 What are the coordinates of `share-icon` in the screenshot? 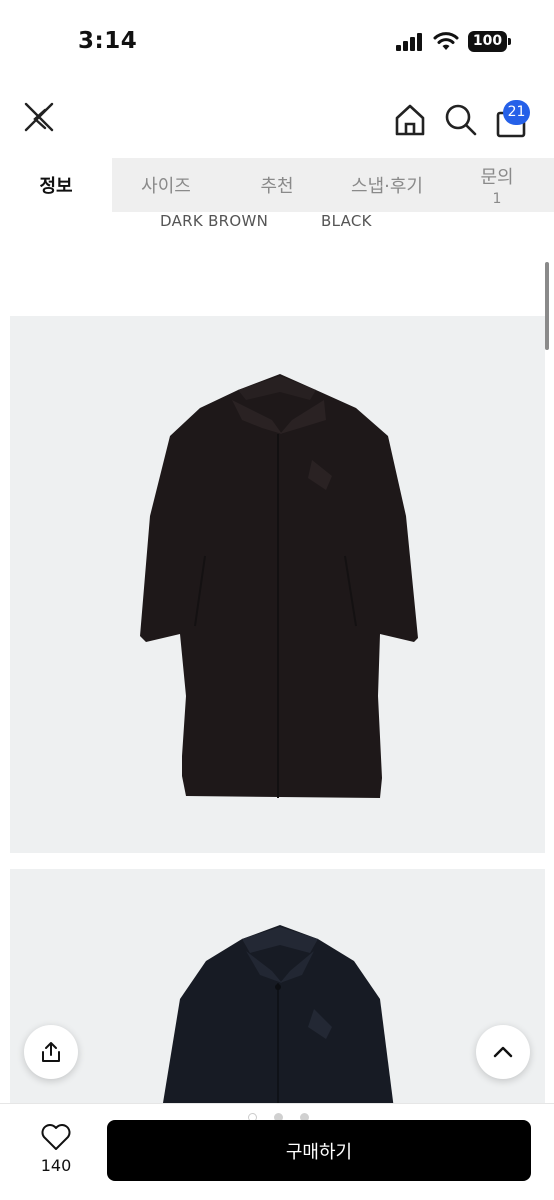 It's located at (51, 1052).